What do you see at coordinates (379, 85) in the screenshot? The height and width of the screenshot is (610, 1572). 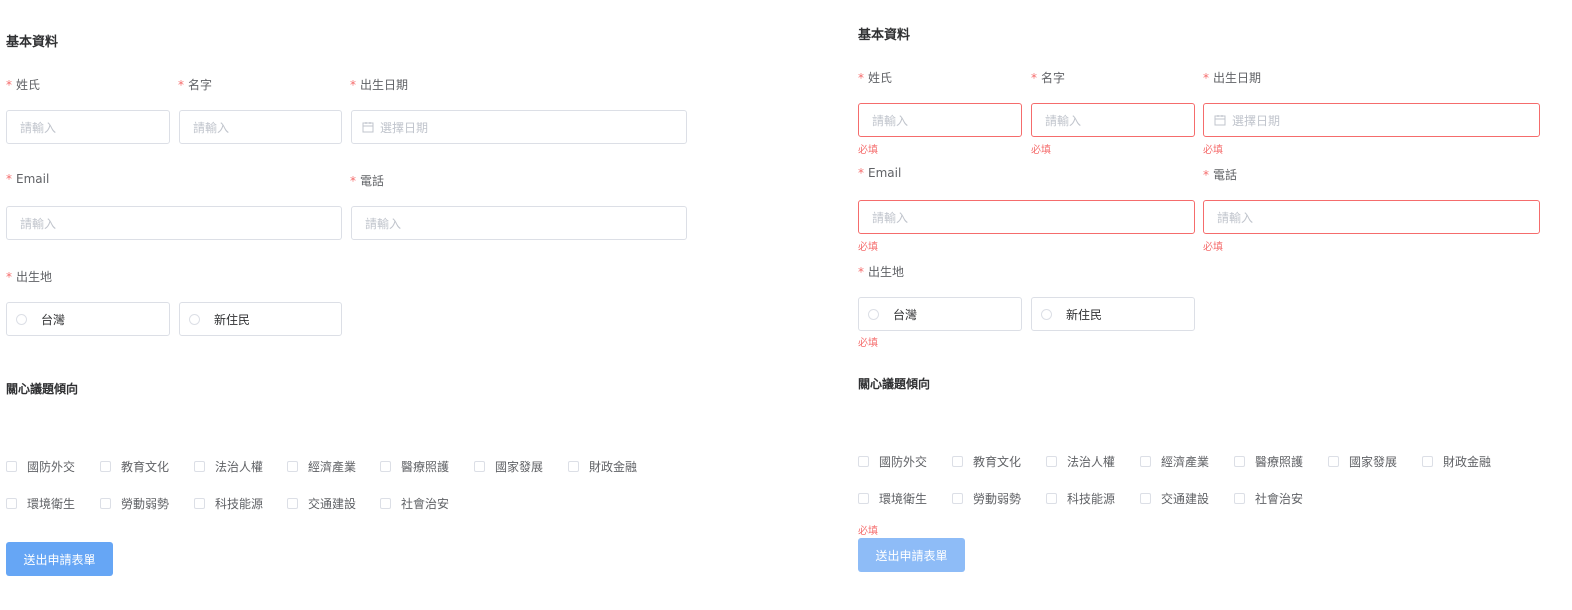 I see `birthdate-label: * 出生日期` at bounding box center [379, 85].